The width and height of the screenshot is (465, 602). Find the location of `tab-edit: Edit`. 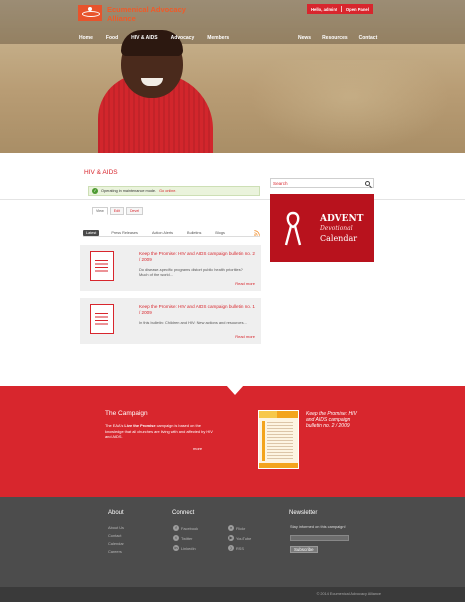

tab-edit: Edit is located at coordinates (116, 211).